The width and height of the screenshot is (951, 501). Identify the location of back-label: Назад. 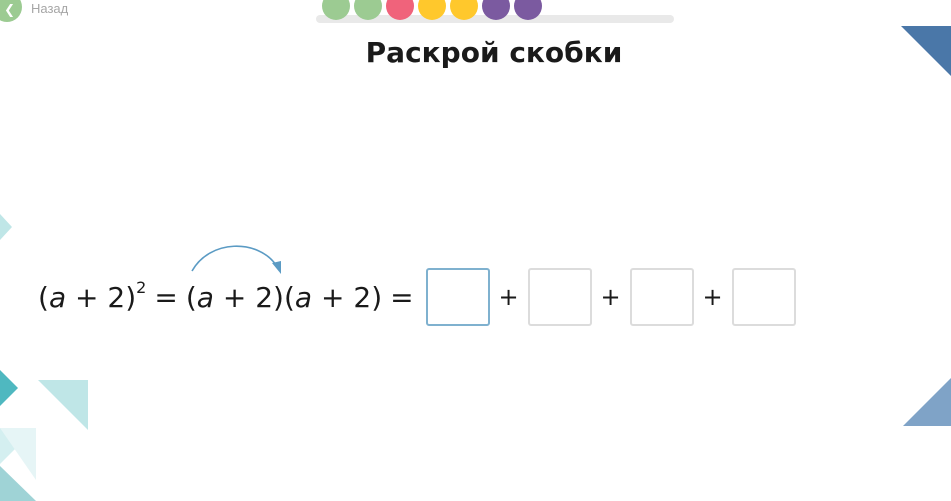
(50, 8).